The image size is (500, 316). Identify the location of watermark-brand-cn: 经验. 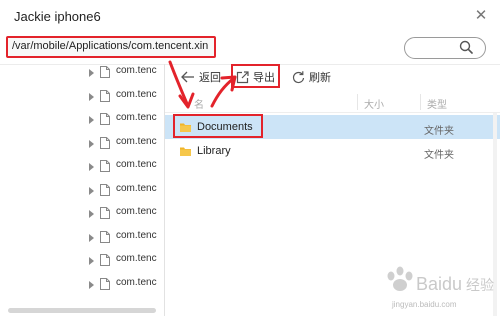
(480, 286).